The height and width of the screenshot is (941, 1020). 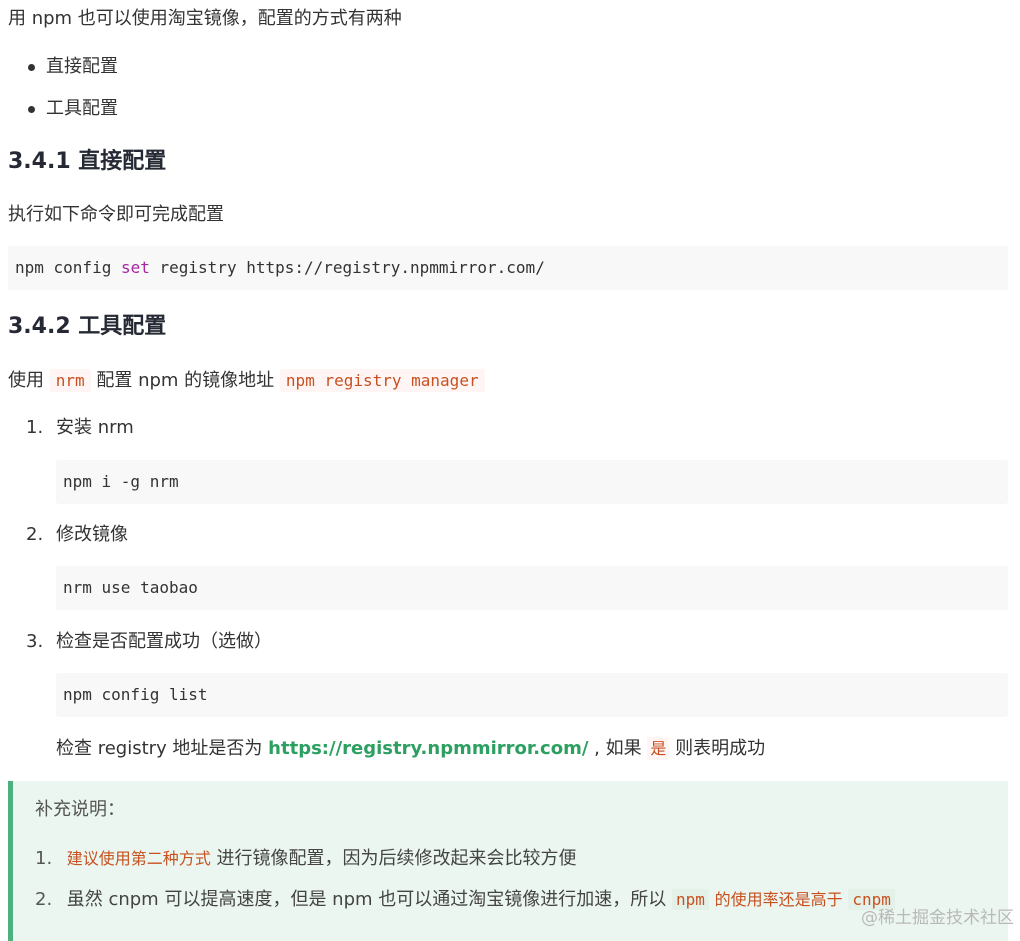 What do you see at coordinates (116, 214) in the screenshot?
I see `section1-text: 执行如下命令即可完成配置` at bounding box center [116, 214].